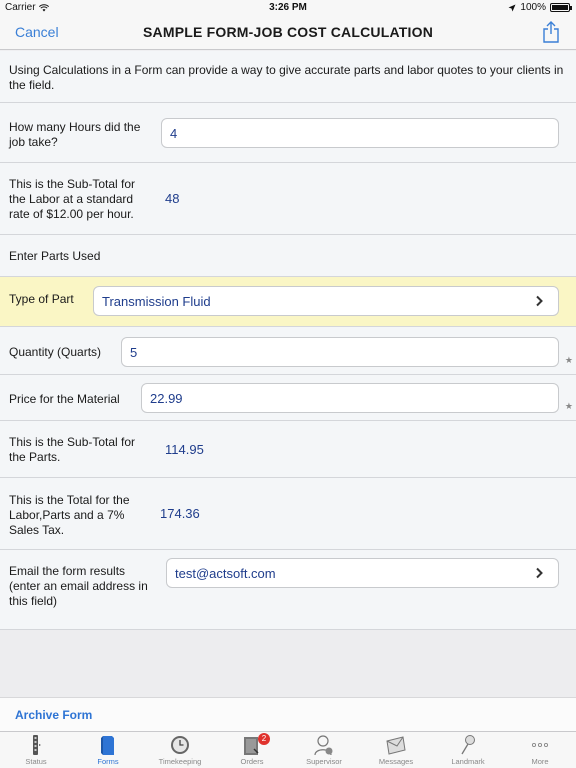 The image size is (576, 768). What do you see at coordinates (172, 198) in the screenshot?
I see `labor-subtotal-value: 48` at bounding box center [172, 198].